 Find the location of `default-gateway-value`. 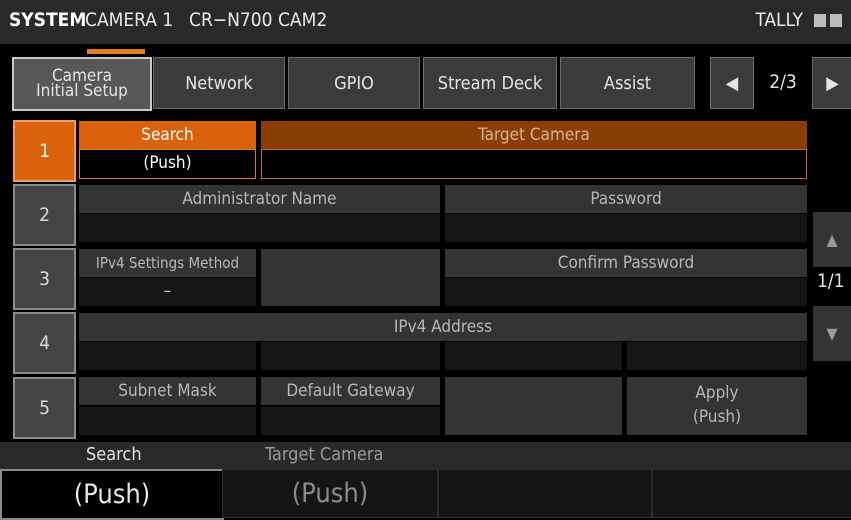

default-gateway-value is located at coordinates (350, 421).